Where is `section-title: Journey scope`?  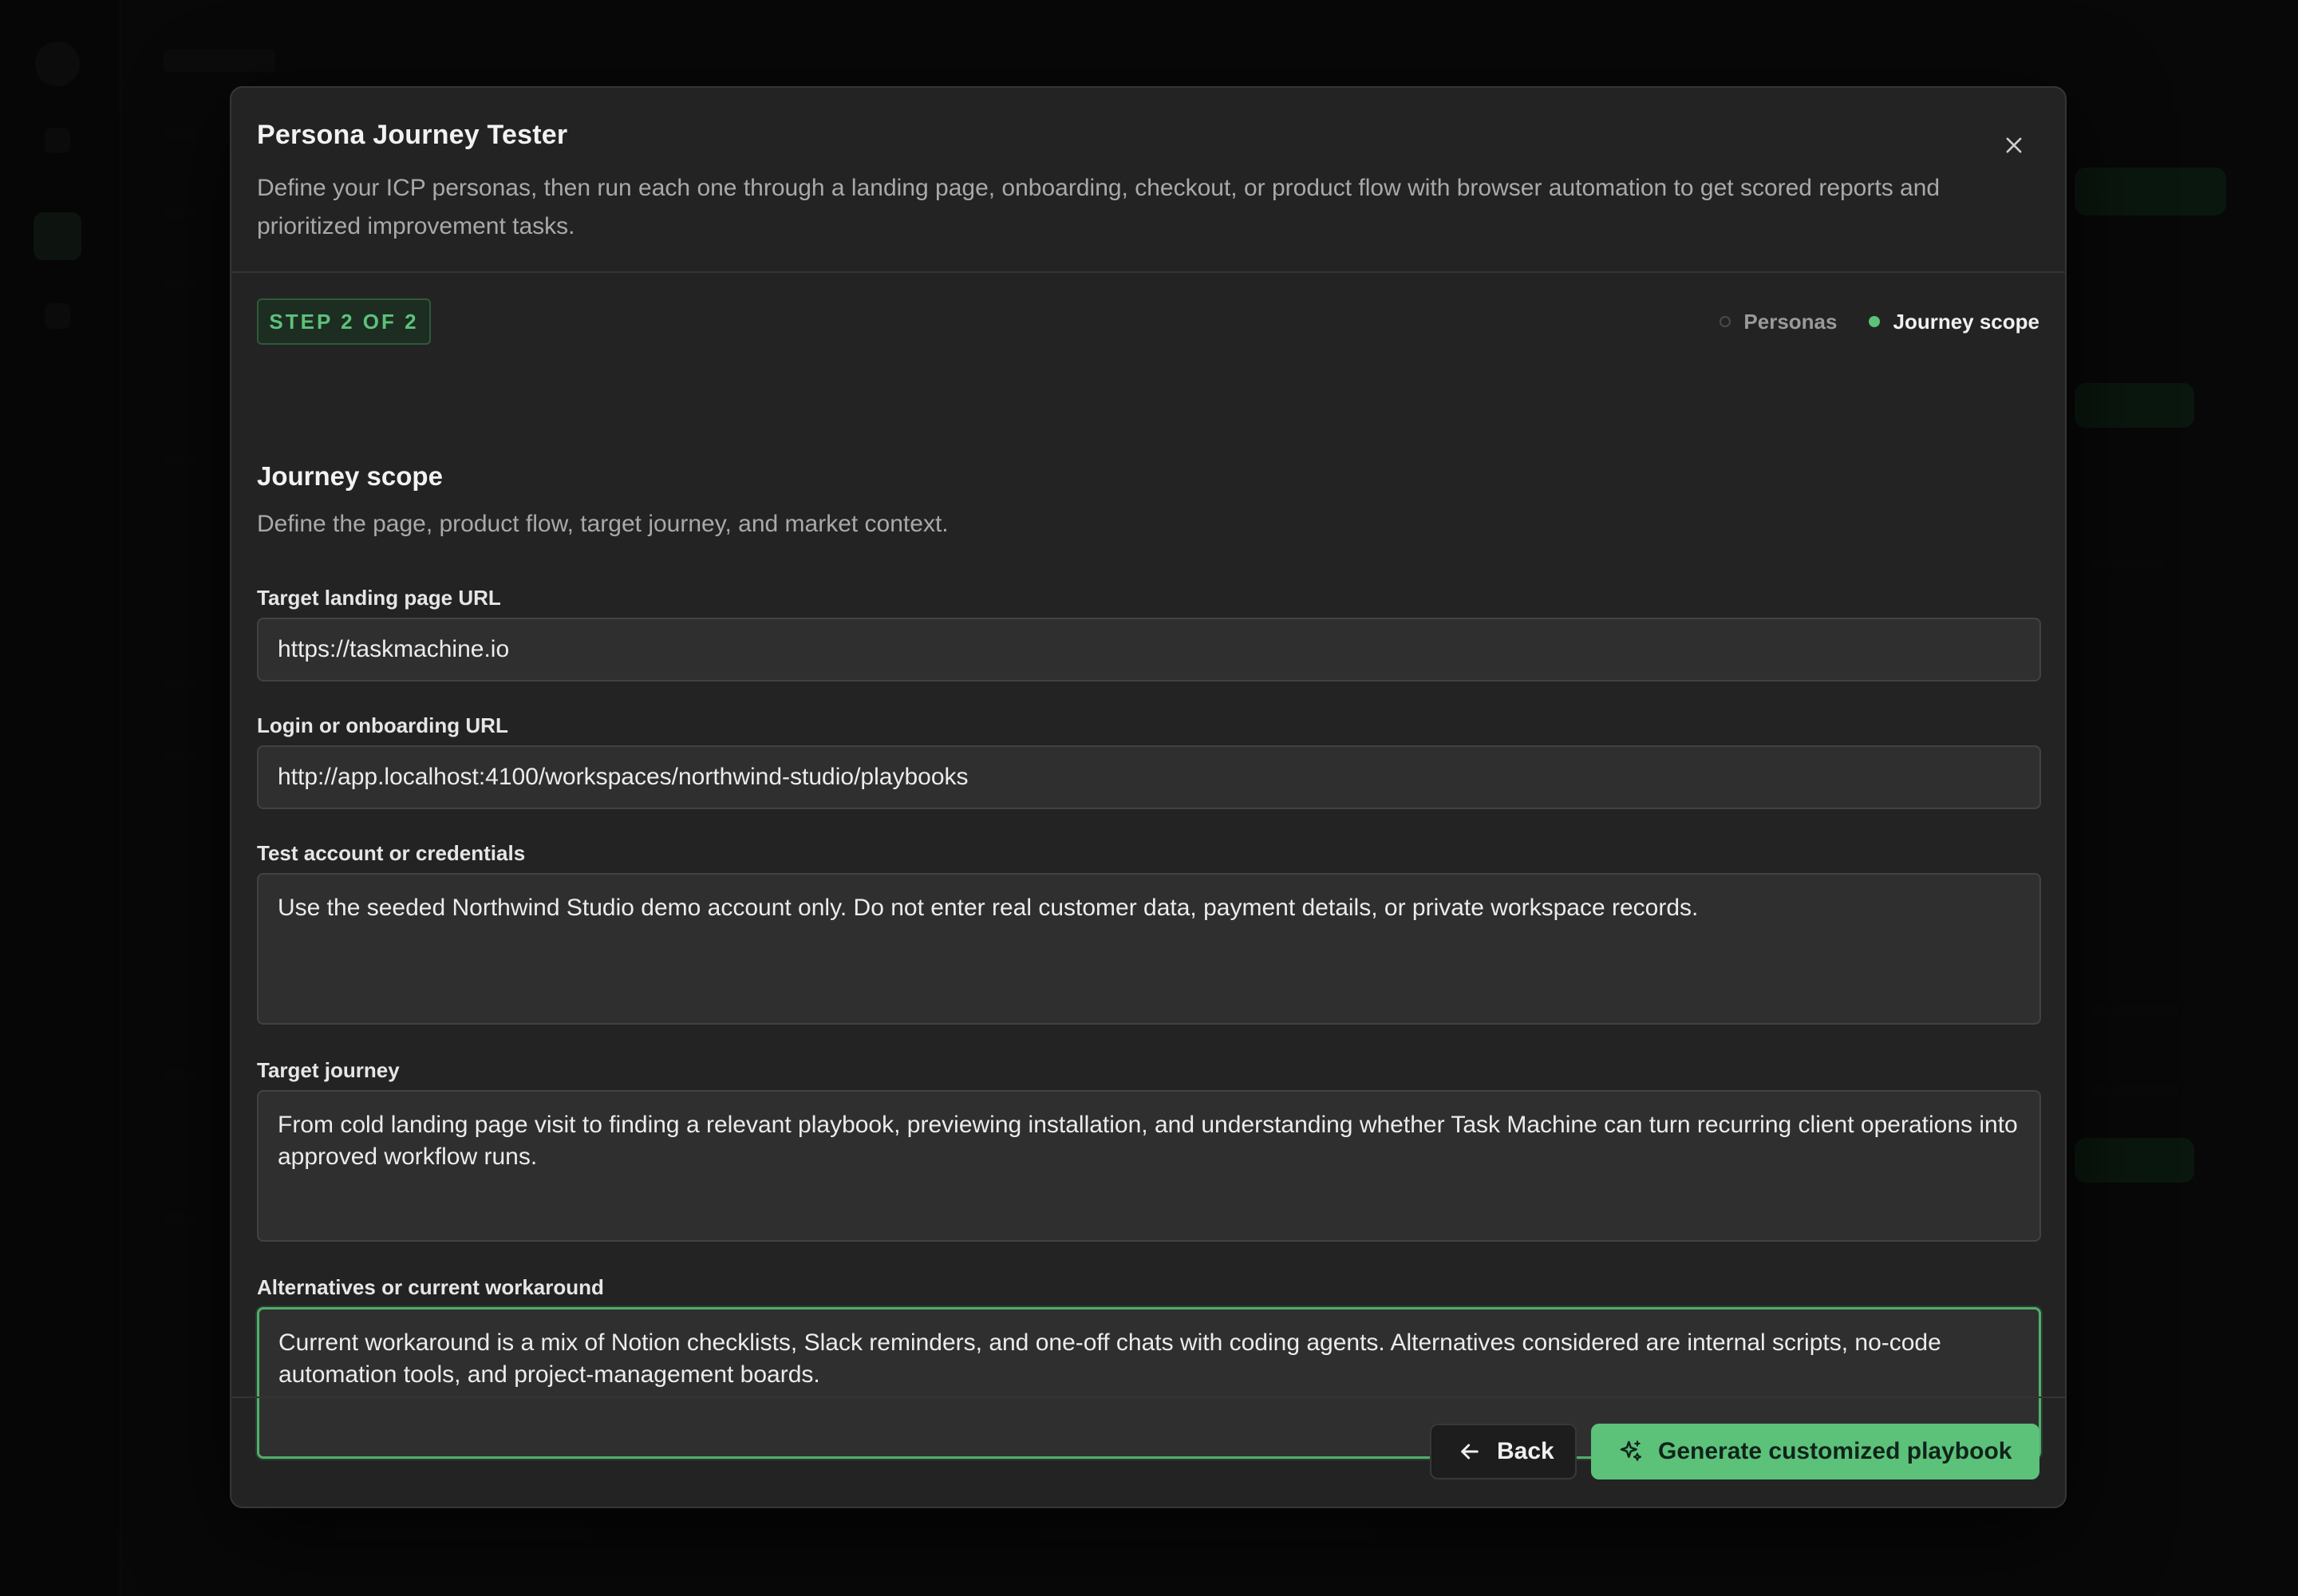 section-title: Journey scope is located at coordinates (350, 476).